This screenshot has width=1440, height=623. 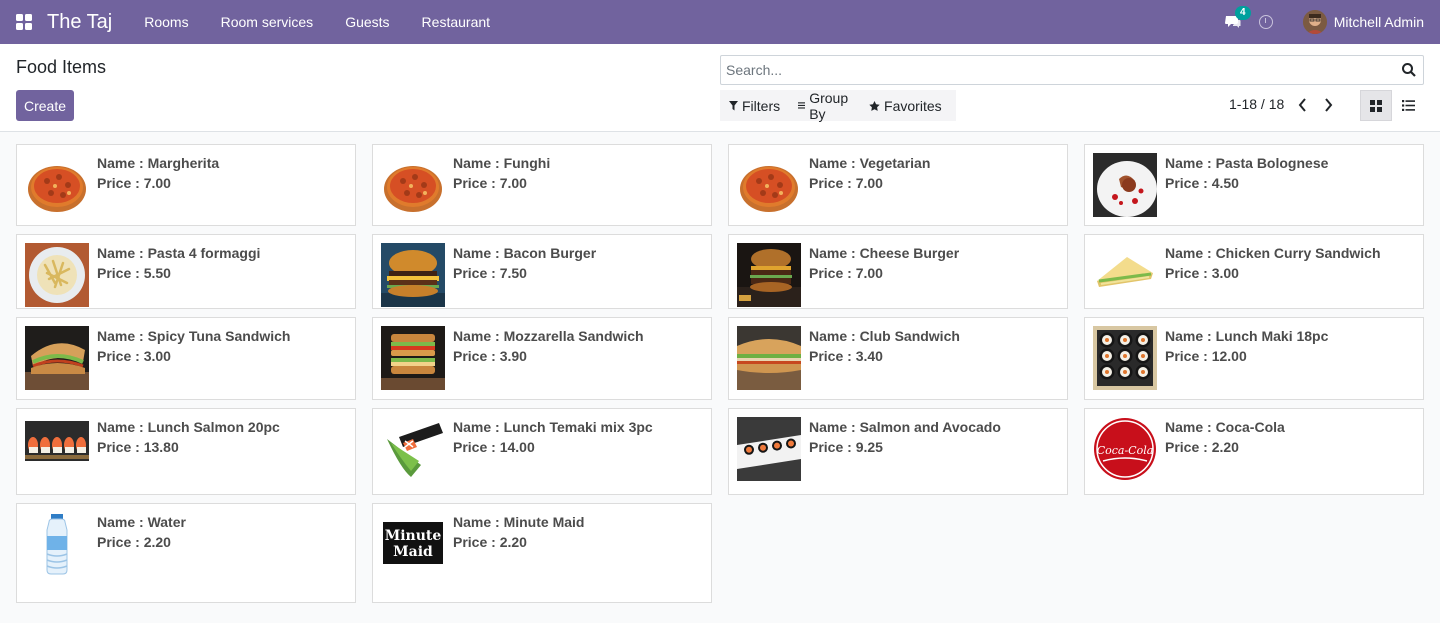 I want to click on favorites-button: Favorites, so click(x=905, y=106).